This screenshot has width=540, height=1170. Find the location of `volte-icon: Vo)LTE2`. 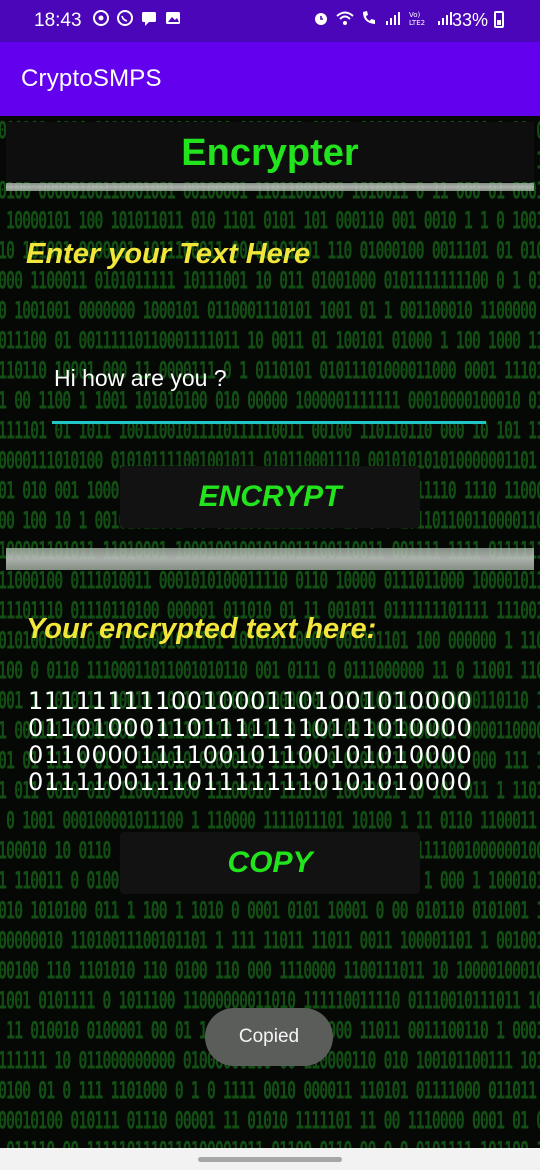

volte-icon: Vo)LTE2 is located at coordinates (417, 19).